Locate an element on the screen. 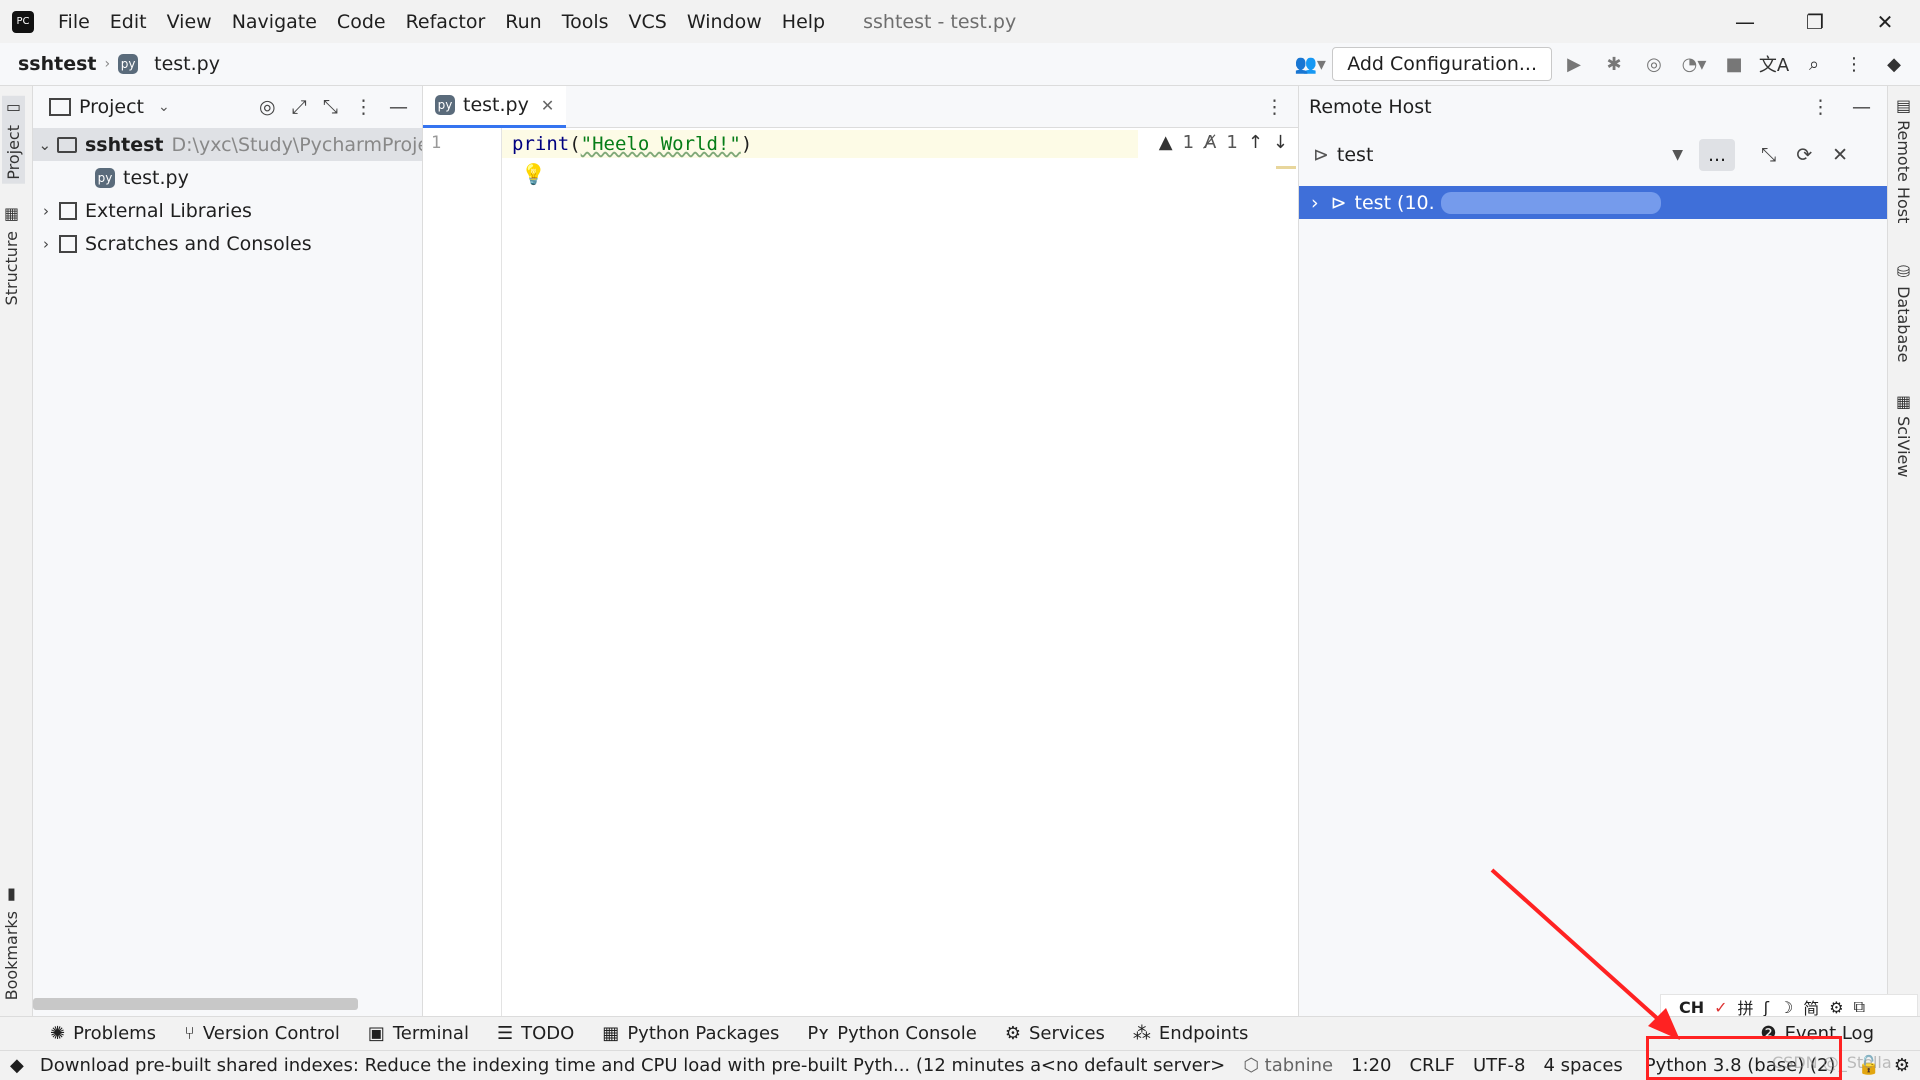  menu-run: Run is located at coordinates (523, 22).